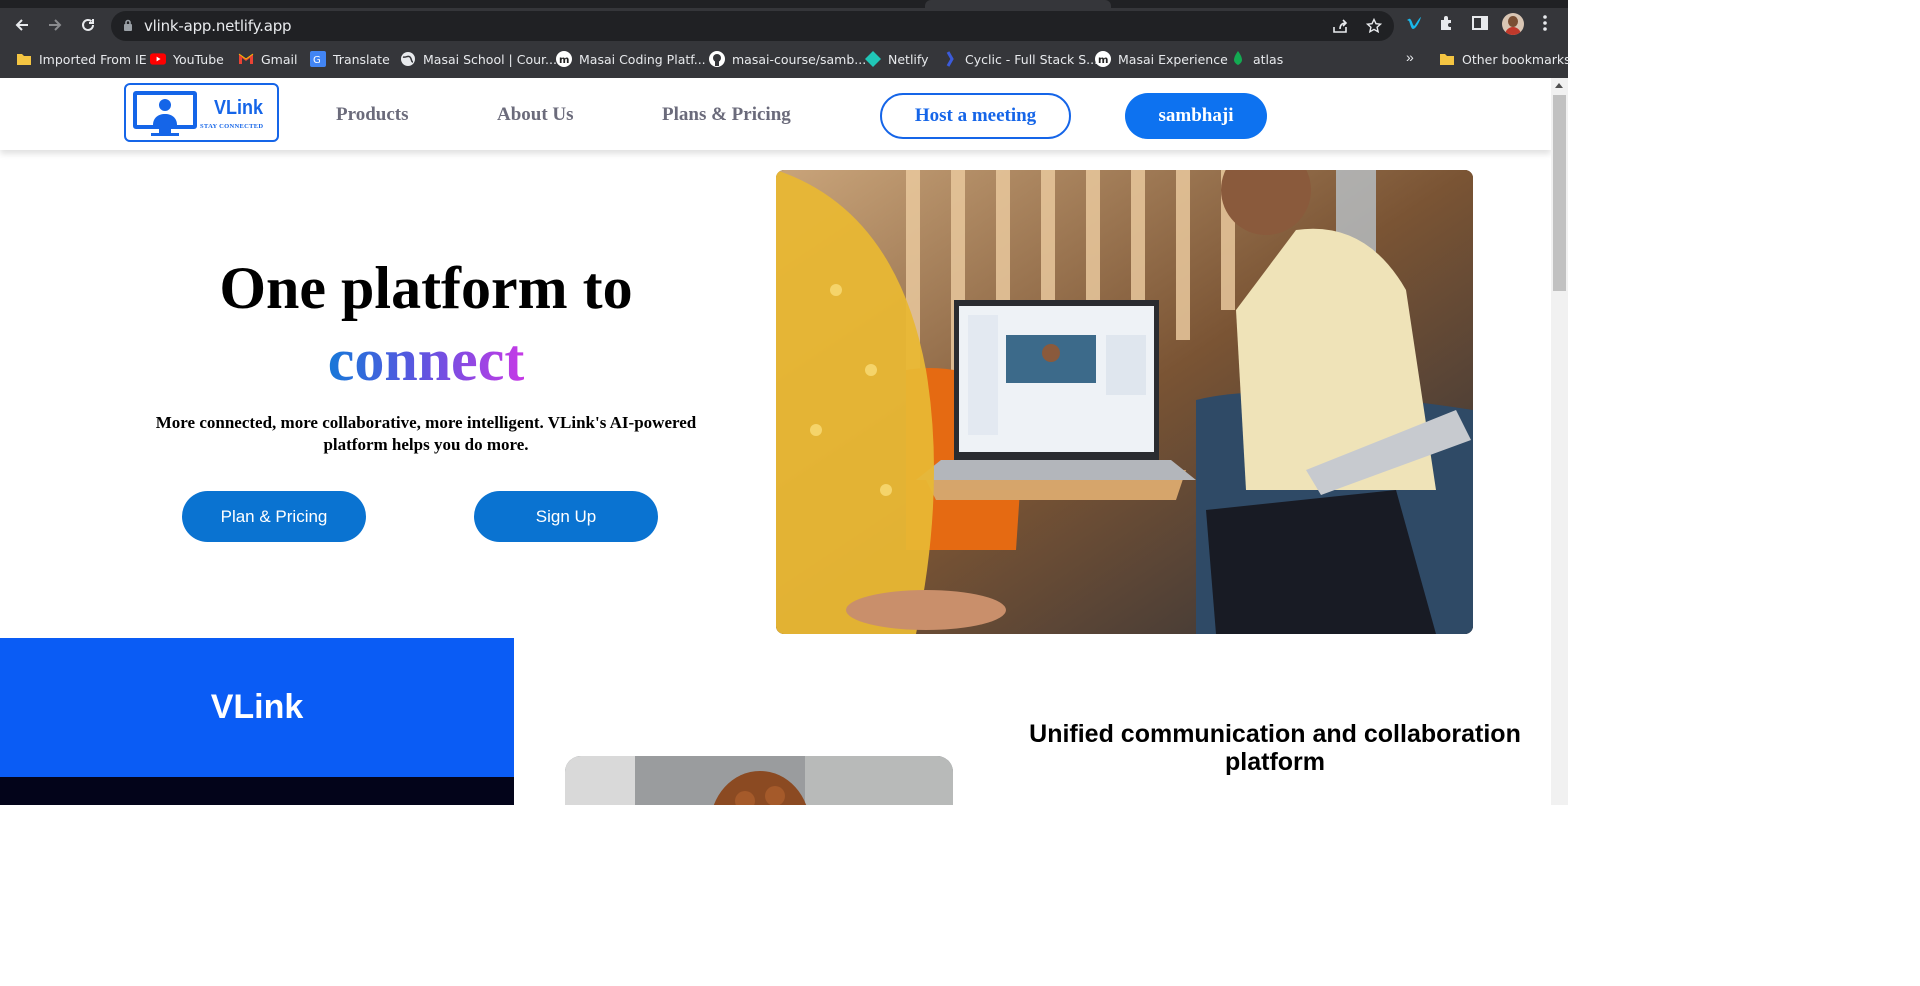 The height and width of the screenshot is (986, 1920). What do you see at coordinates (246, 59) in the screenshot?
I see `gmail-icon` at bounding box center [246, 59].